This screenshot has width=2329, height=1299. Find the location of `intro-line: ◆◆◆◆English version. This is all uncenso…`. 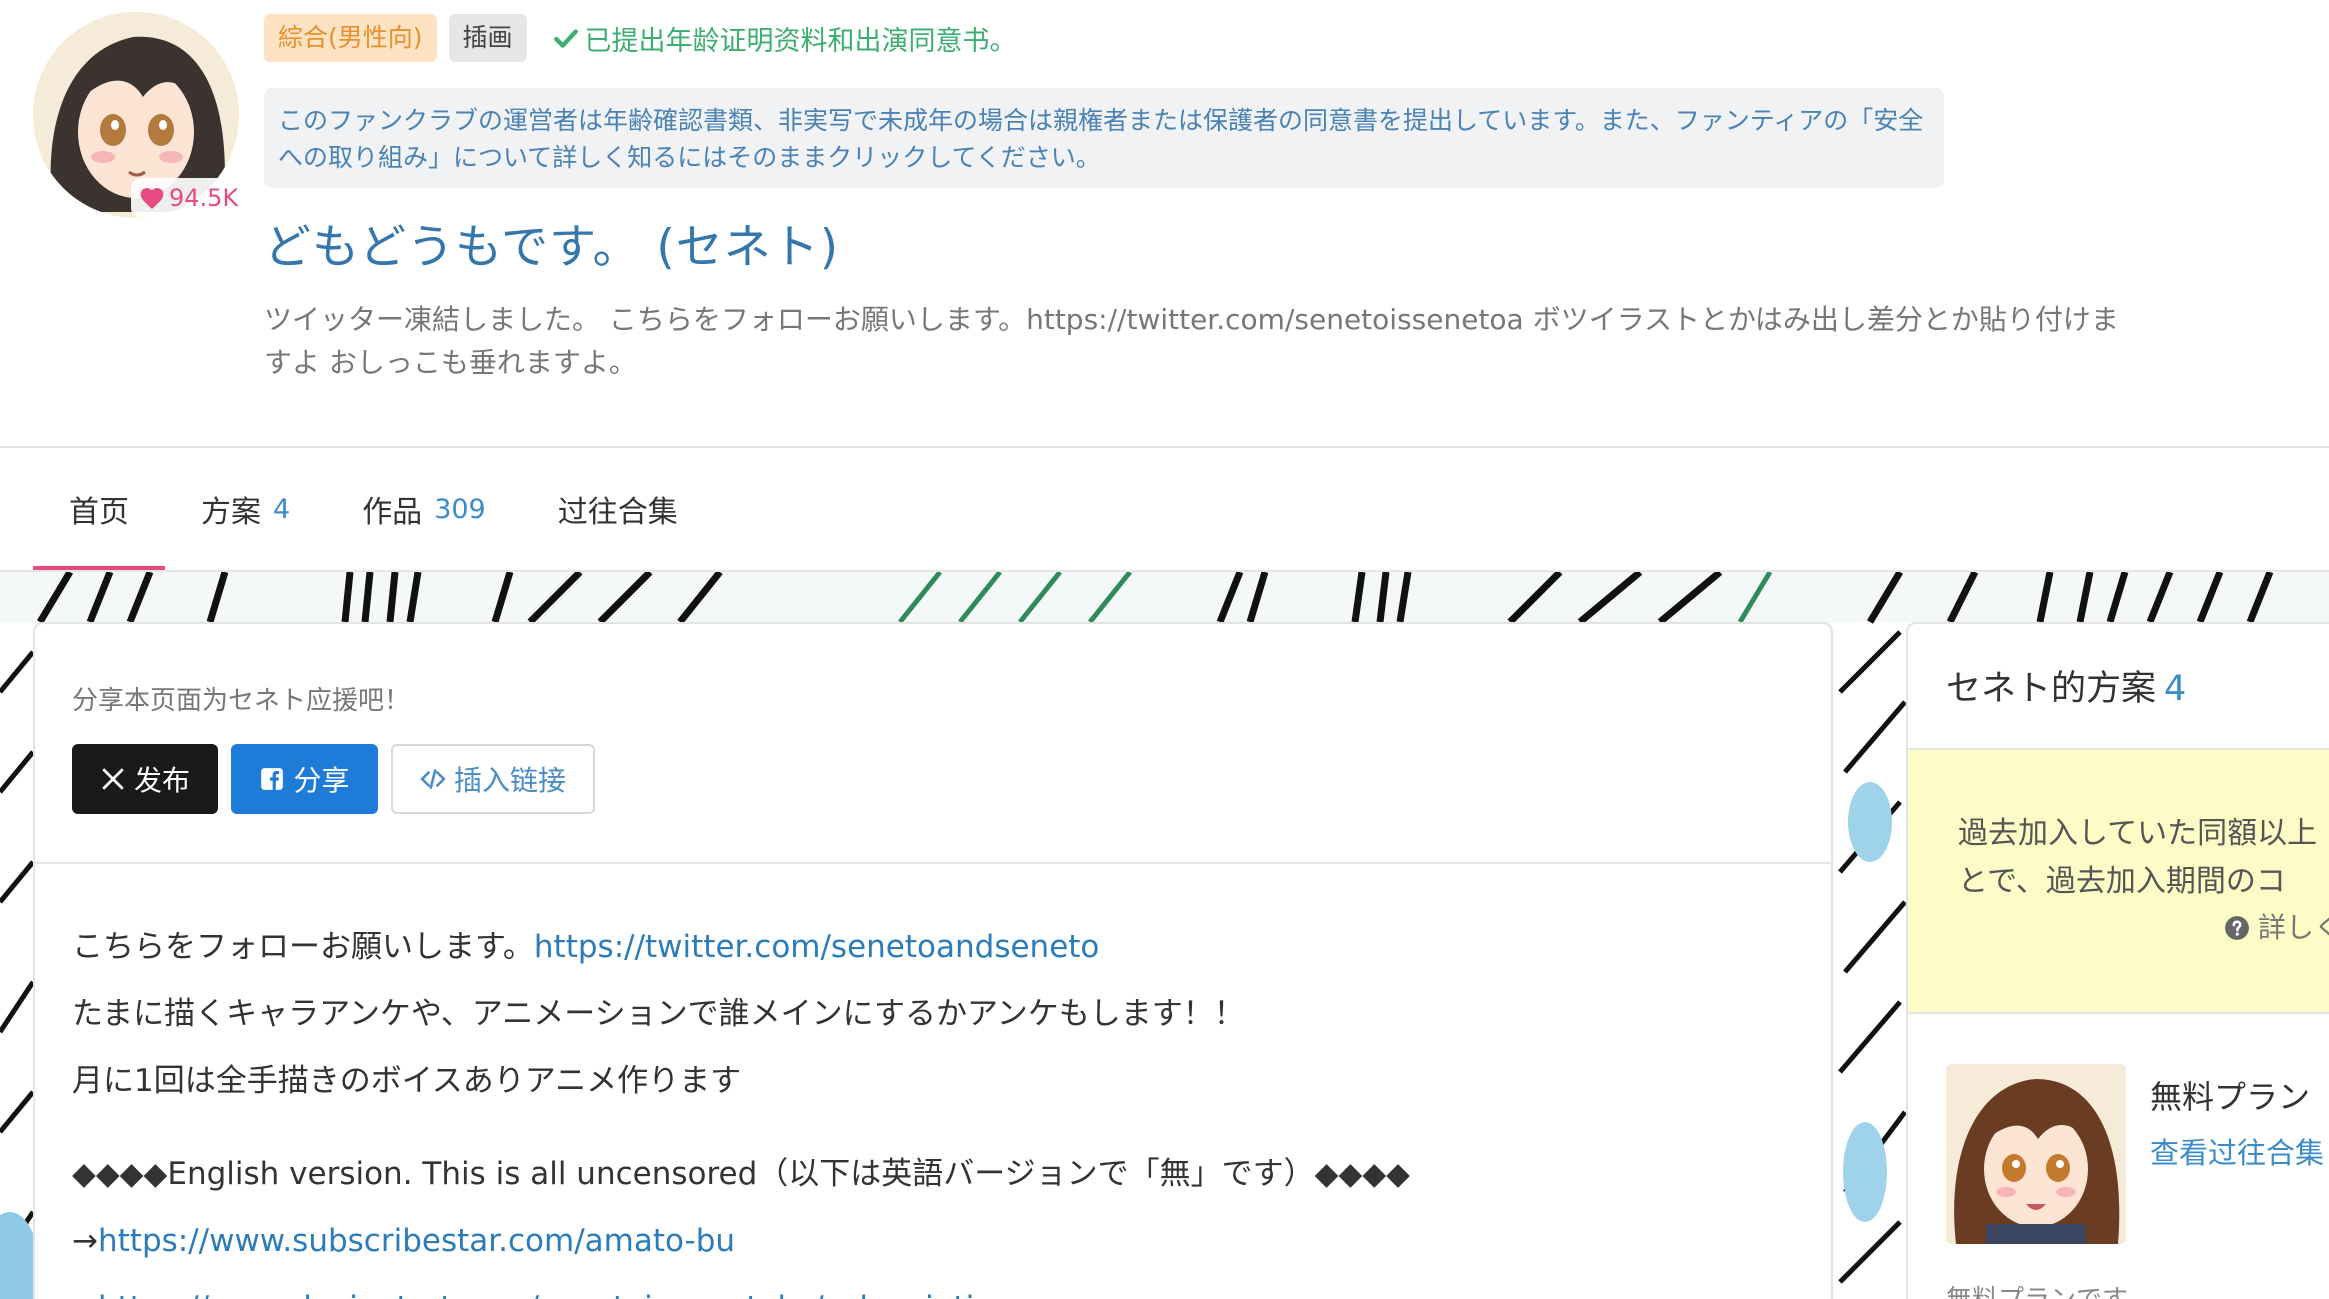

intro-line: ◆◆◆◆English version. This is all uncenso… is located at coordinates (741, 1174).